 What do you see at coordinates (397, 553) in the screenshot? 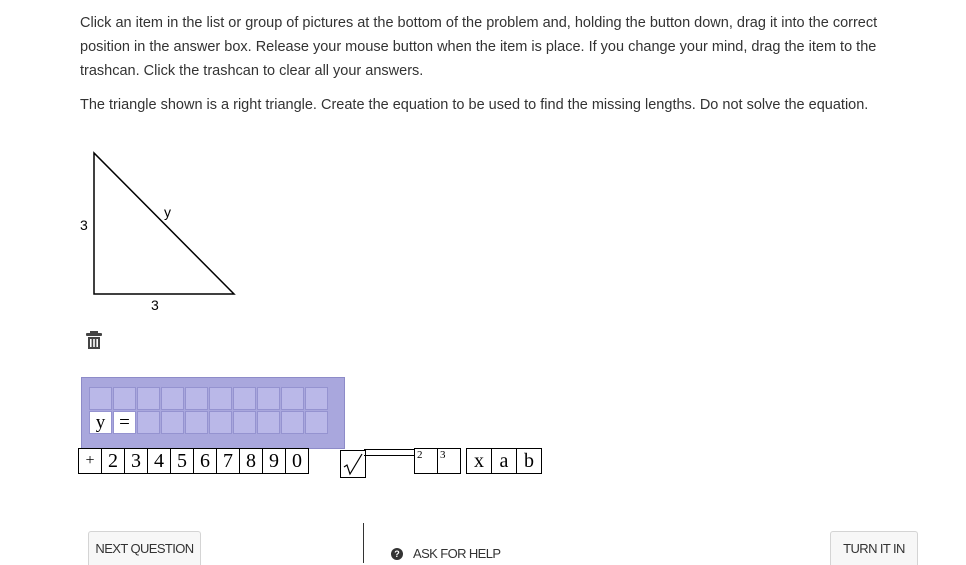
I see `help-icon: ?` at bounding box center [397, 553].